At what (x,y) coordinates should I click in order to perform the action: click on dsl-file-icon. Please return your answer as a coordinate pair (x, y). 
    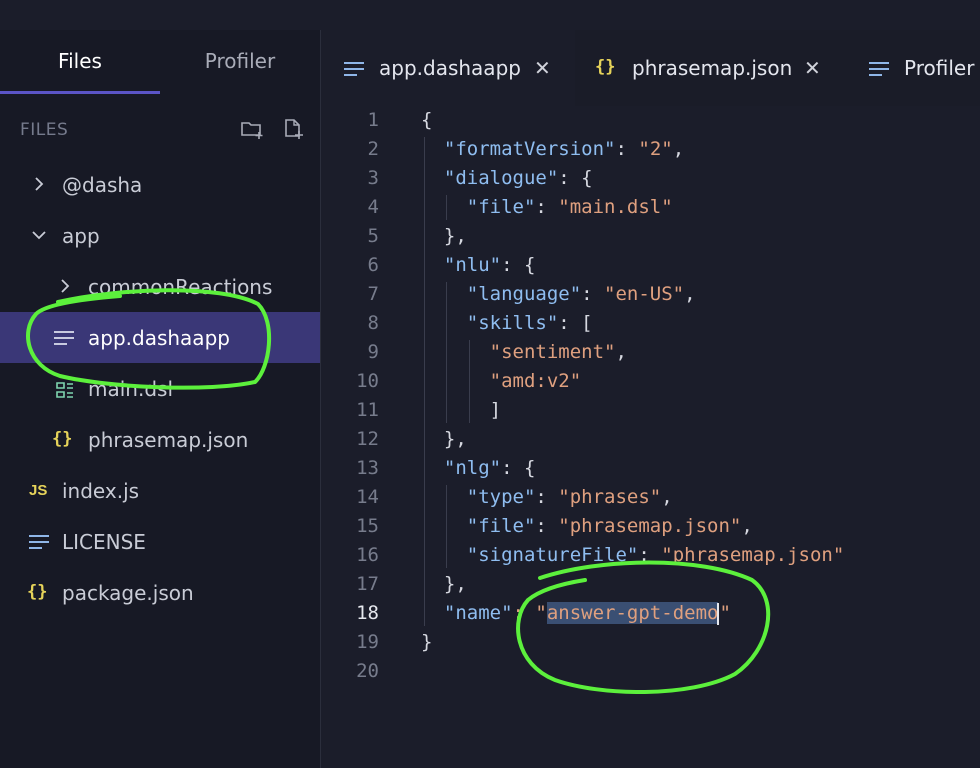
    Looking at the image, I should click on (64, 390).